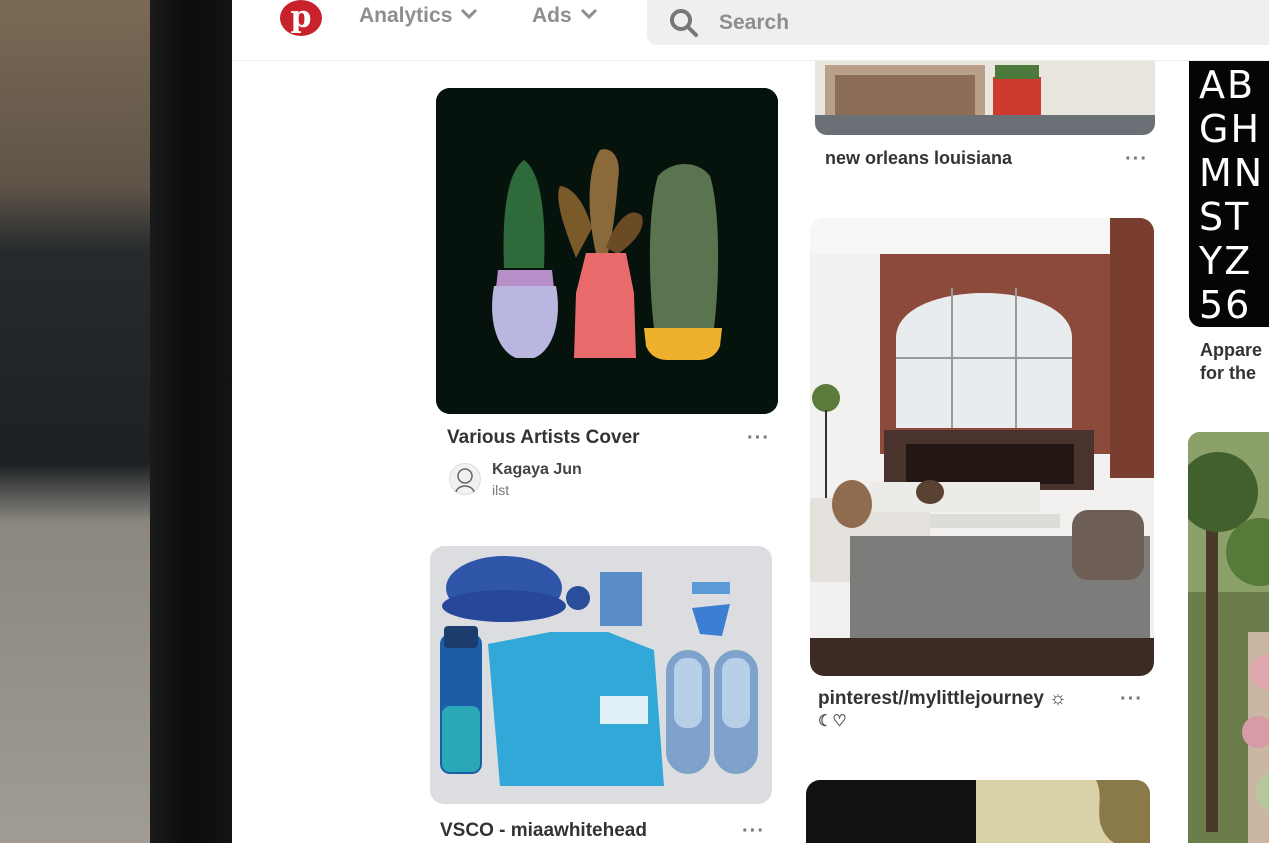 The width and height of the screenshot is (1269, 843). I want to click on pinterest-logo-icon: p, so click(301, 18).